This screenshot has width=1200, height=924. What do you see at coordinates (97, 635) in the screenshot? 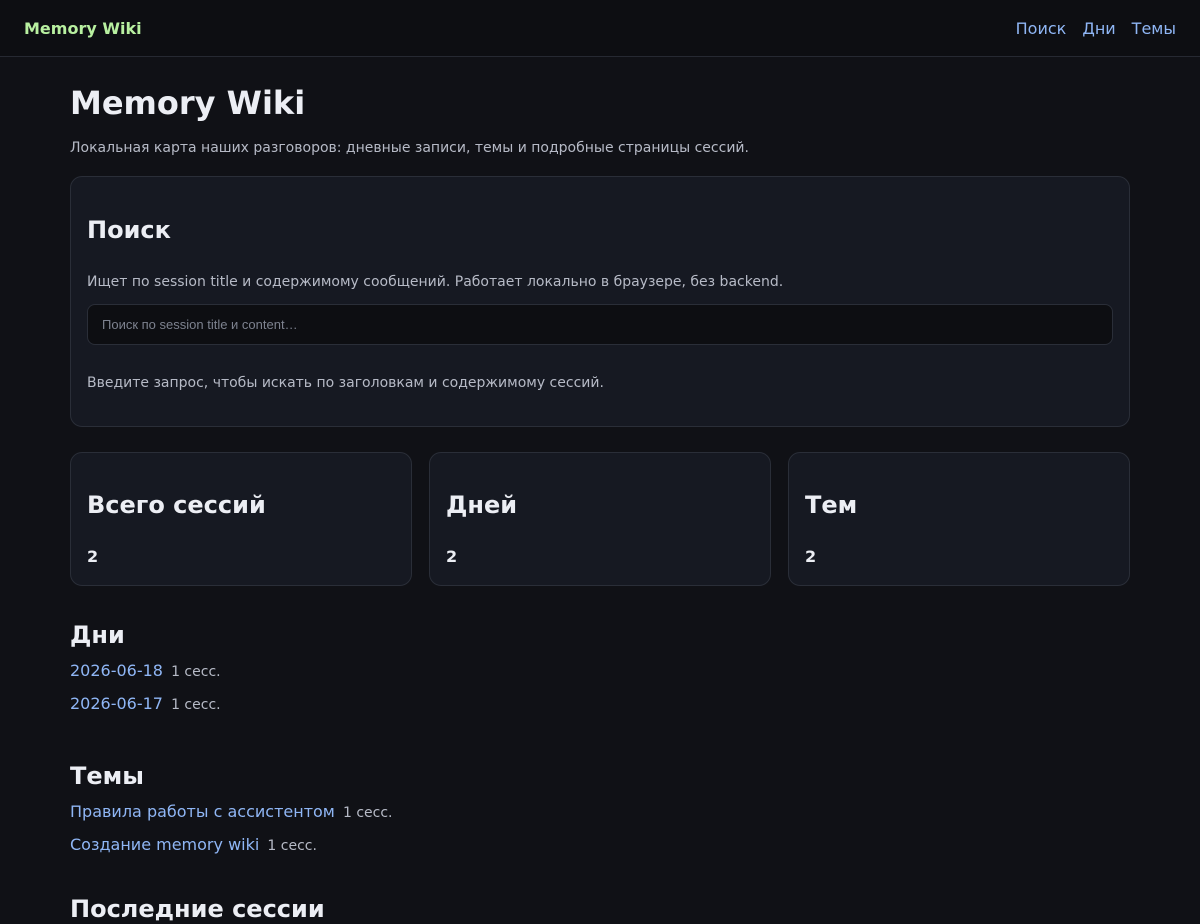
I see `days-section-title: Дни` at bounding box center [97, 635].